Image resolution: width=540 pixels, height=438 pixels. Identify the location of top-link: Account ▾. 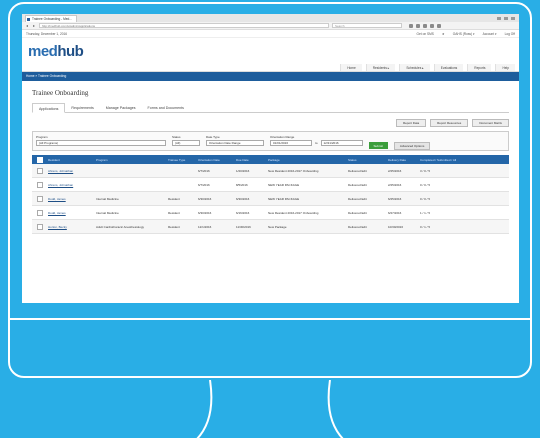
(490, 34).